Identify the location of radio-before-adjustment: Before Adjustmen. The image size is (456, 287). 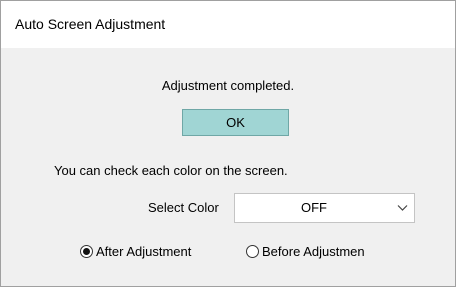
(305, 251).